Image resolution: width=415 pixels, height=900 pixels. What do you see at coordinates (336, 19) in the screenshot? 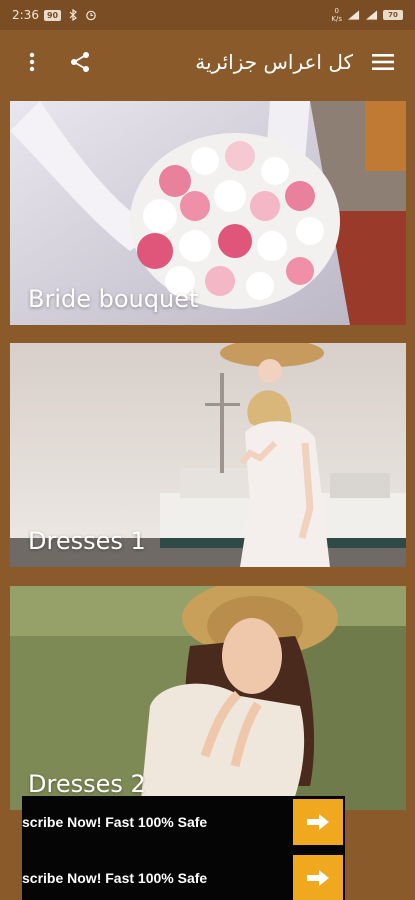
I see `network-speed-unit: K/s` at bounding box center [336, 19].